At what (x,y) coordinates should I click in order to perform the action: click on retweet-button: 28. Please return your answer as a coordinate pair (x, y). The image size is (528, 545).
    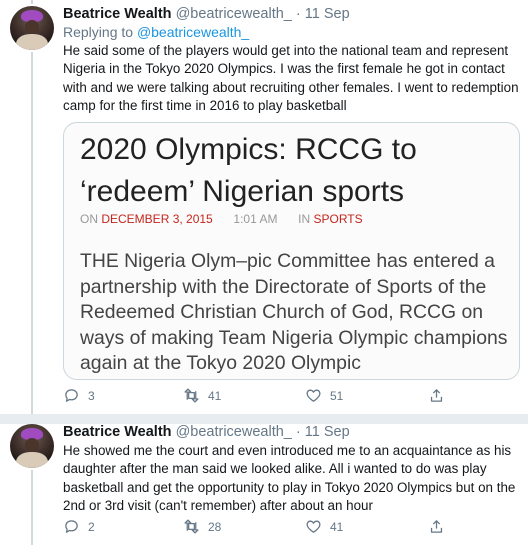
    Looking at the image, I should click on (202, 526).